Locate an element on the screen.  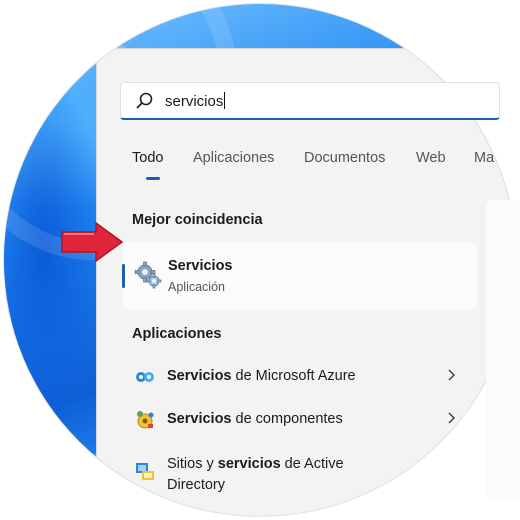
tab-todo: Todo is located at coordinates (147, 158).